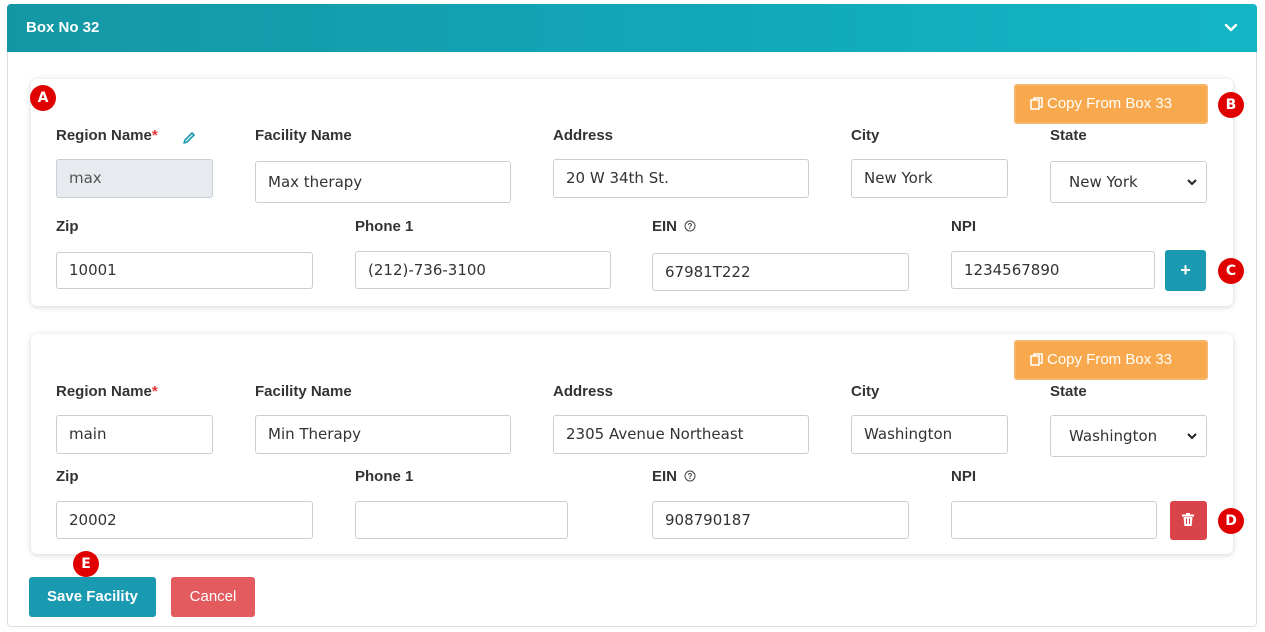 The width and height of the screenshot is (1265, 632). Describe the element at coordinates (383, 182) in the screenshot. I see `facility-name-input: Max therapy` at that location.